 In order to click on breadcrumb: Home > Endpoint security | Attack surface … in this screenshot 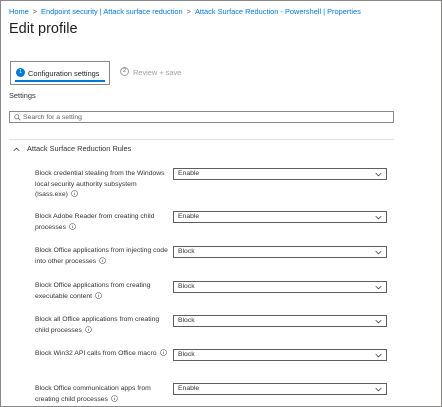, I will do `click(185, 11)`.